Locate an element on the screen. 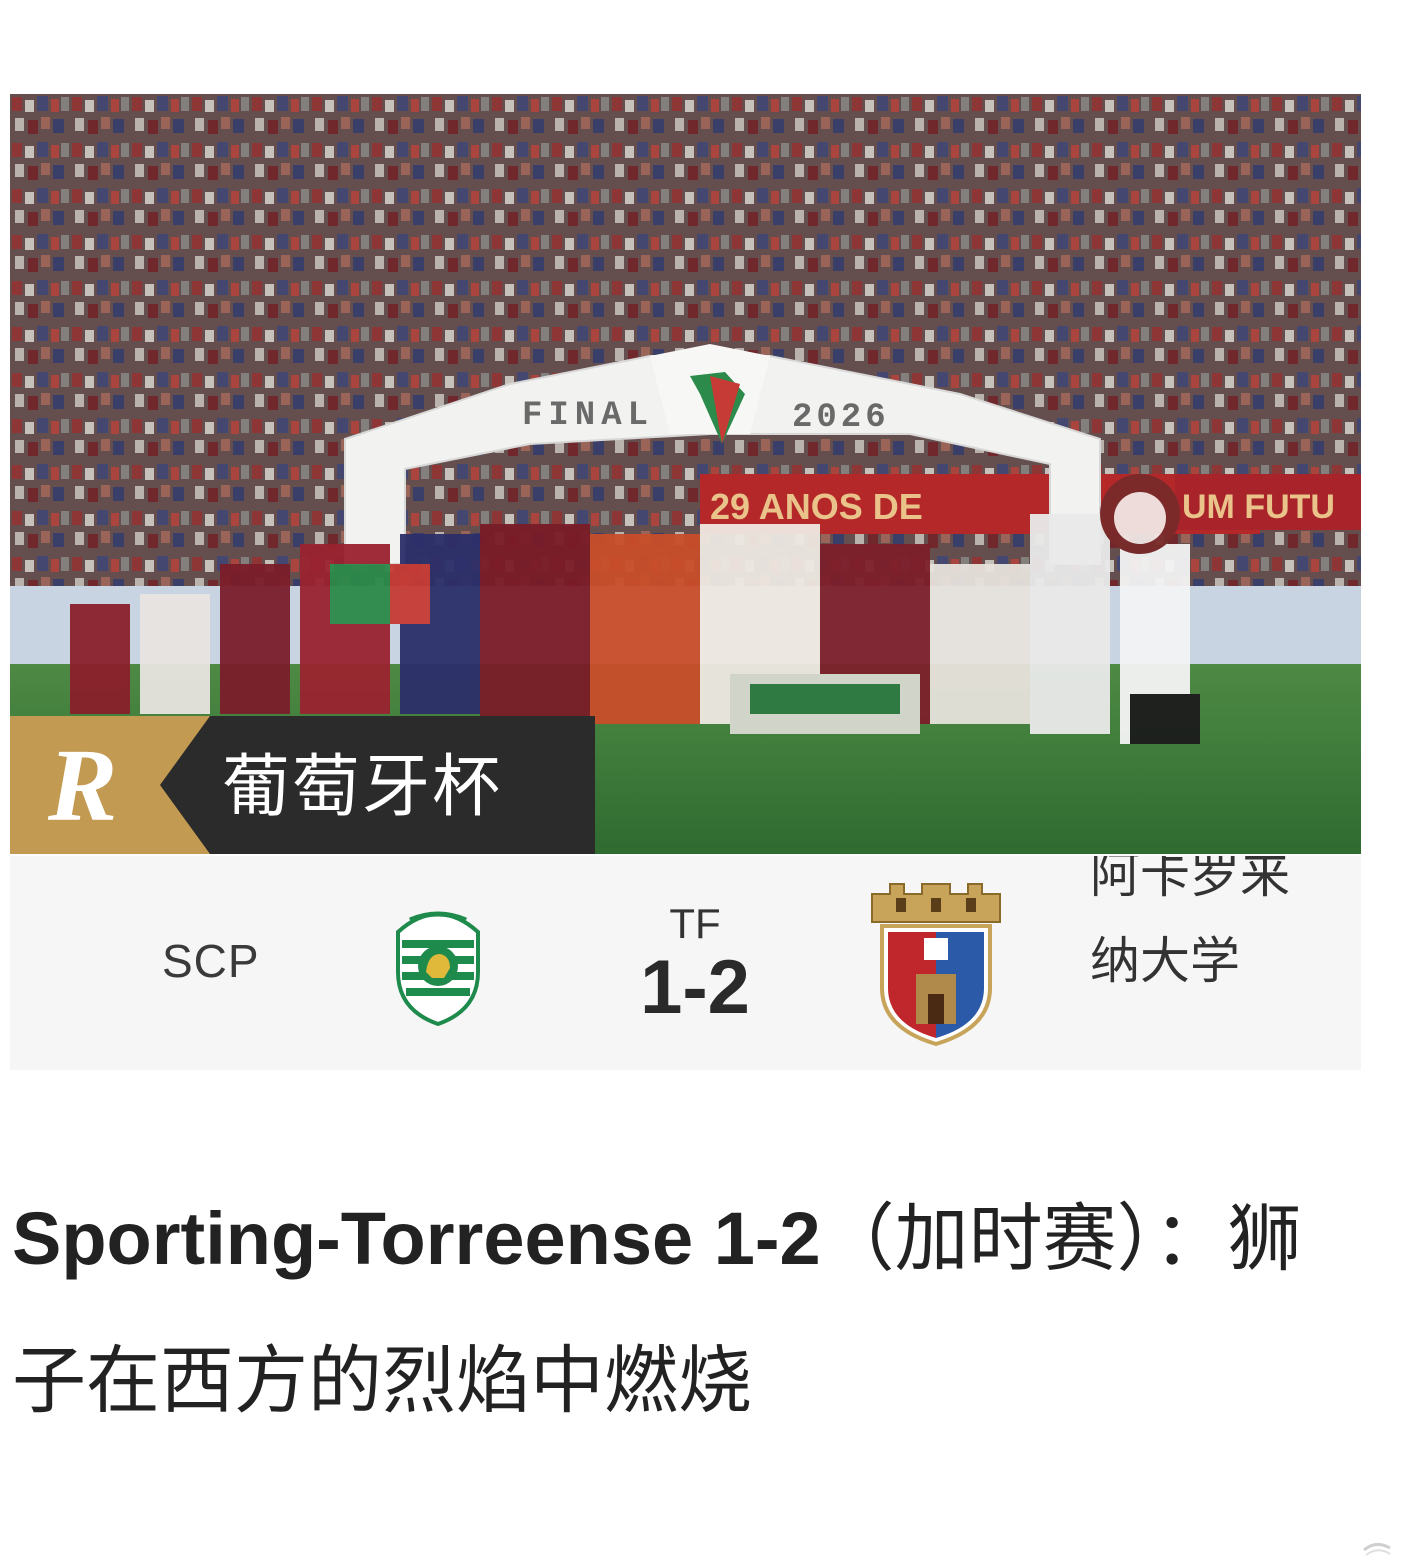 This screenshot has width=1404, height=1564. brand-letter: R is located at coordinates (82, 785).